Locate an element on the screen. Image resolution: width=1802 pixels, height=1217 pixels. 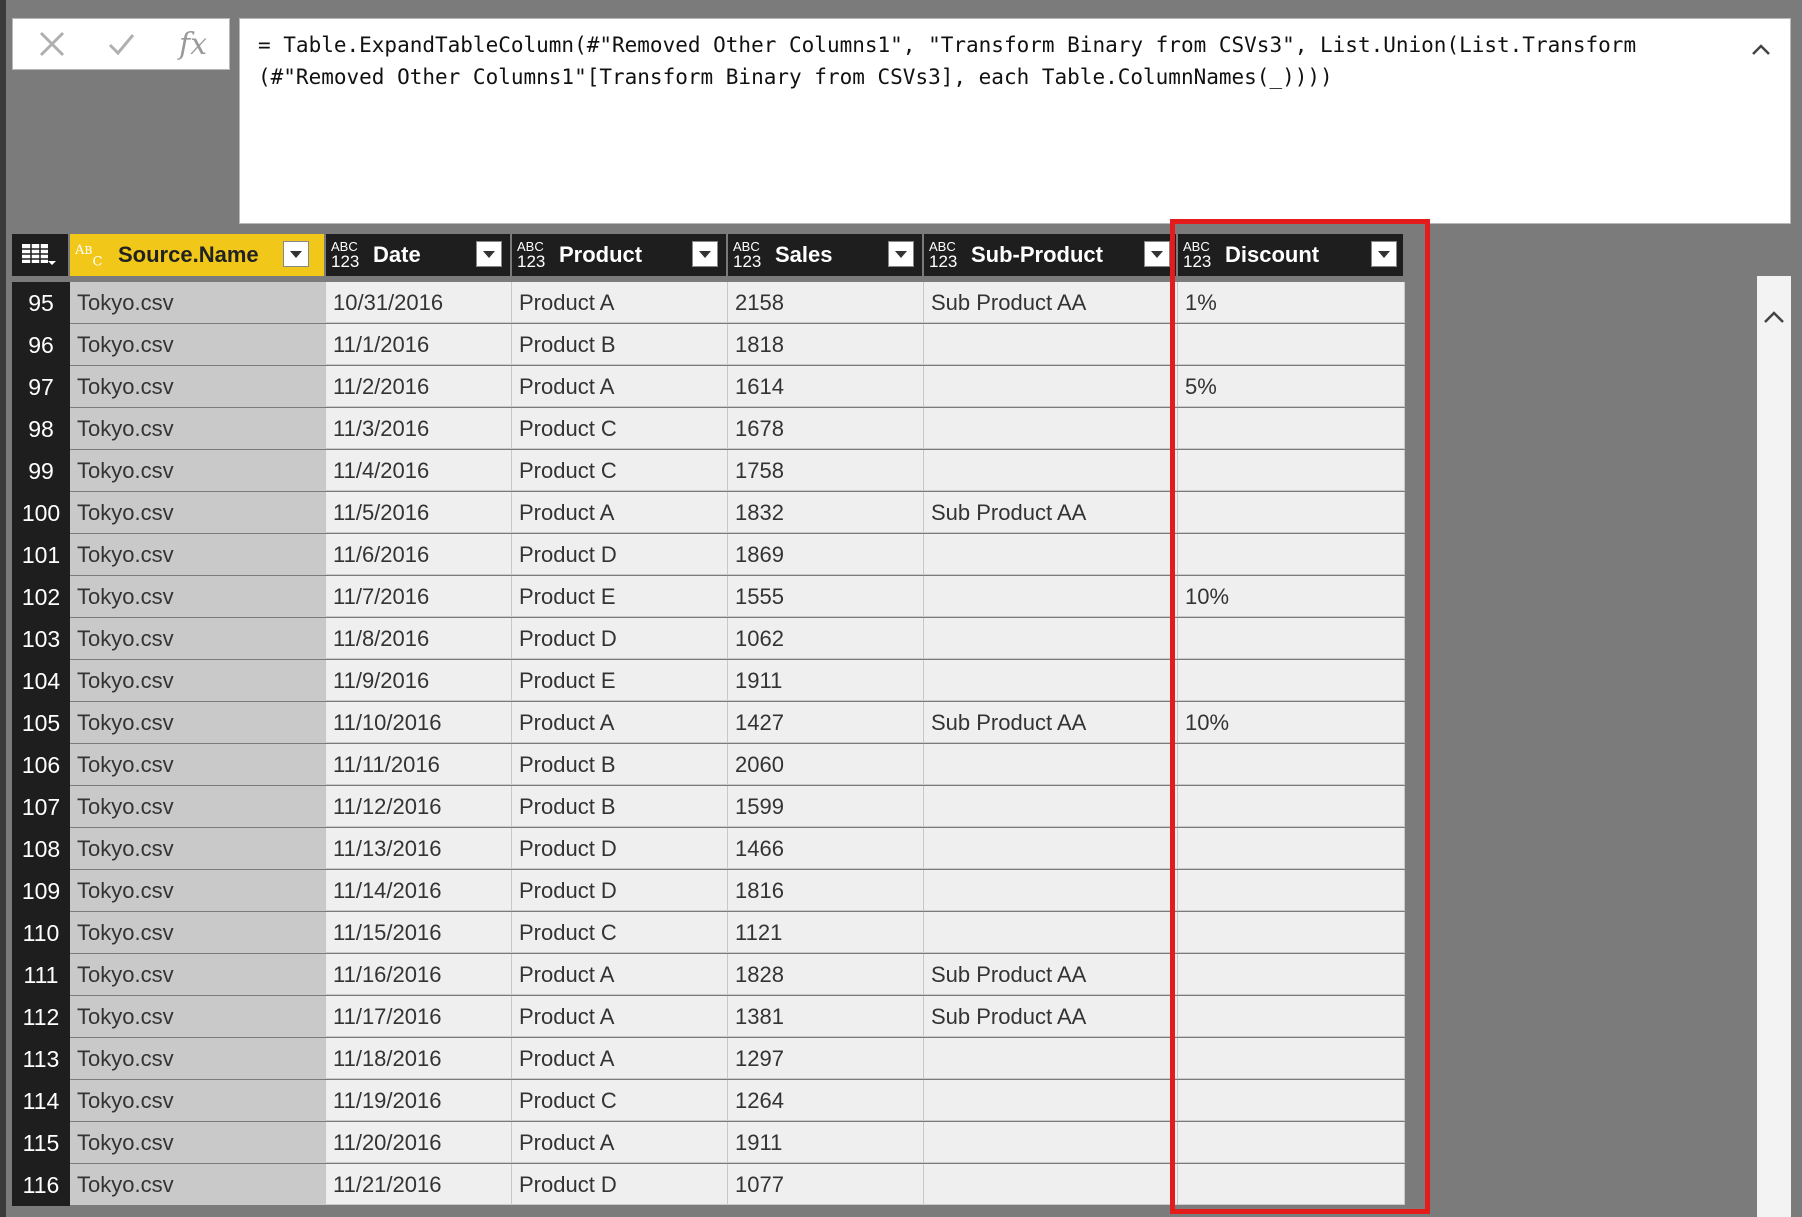
table-row: 107 Tokyo.csv 11/12/2016 Product B 1599 is located at coordinates (708, 807).